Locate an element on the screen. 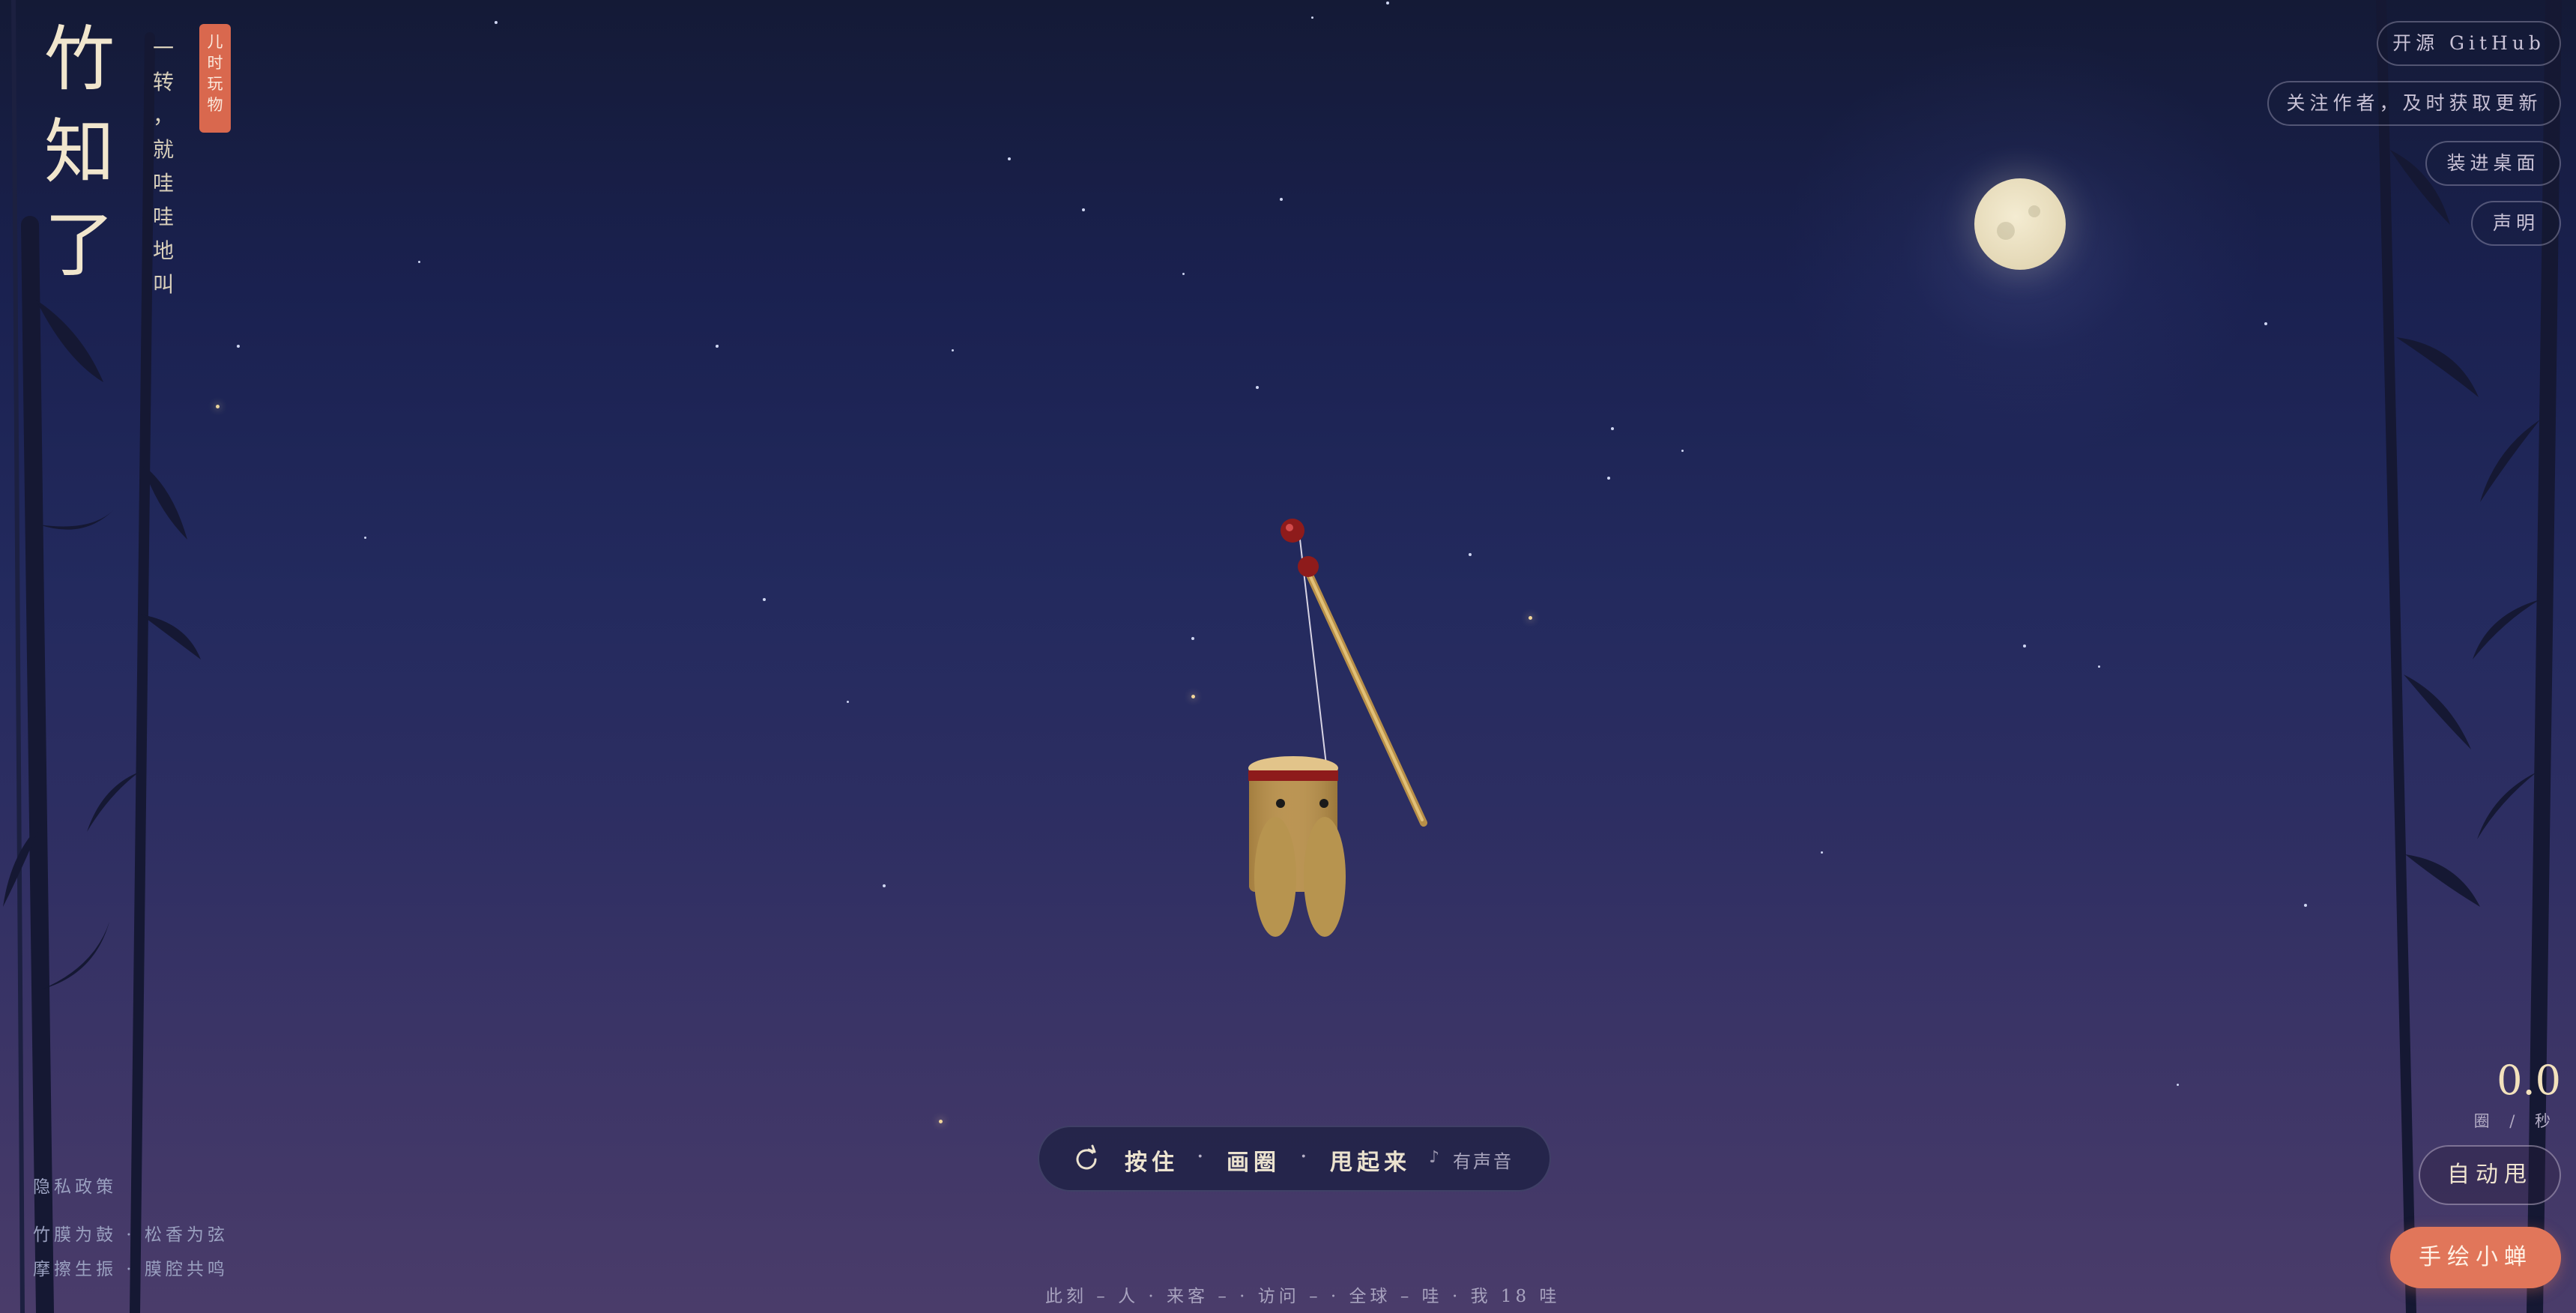 This screenshot has width=2576, height=1313. title-char: 知 is located at coordinates (79, 152).